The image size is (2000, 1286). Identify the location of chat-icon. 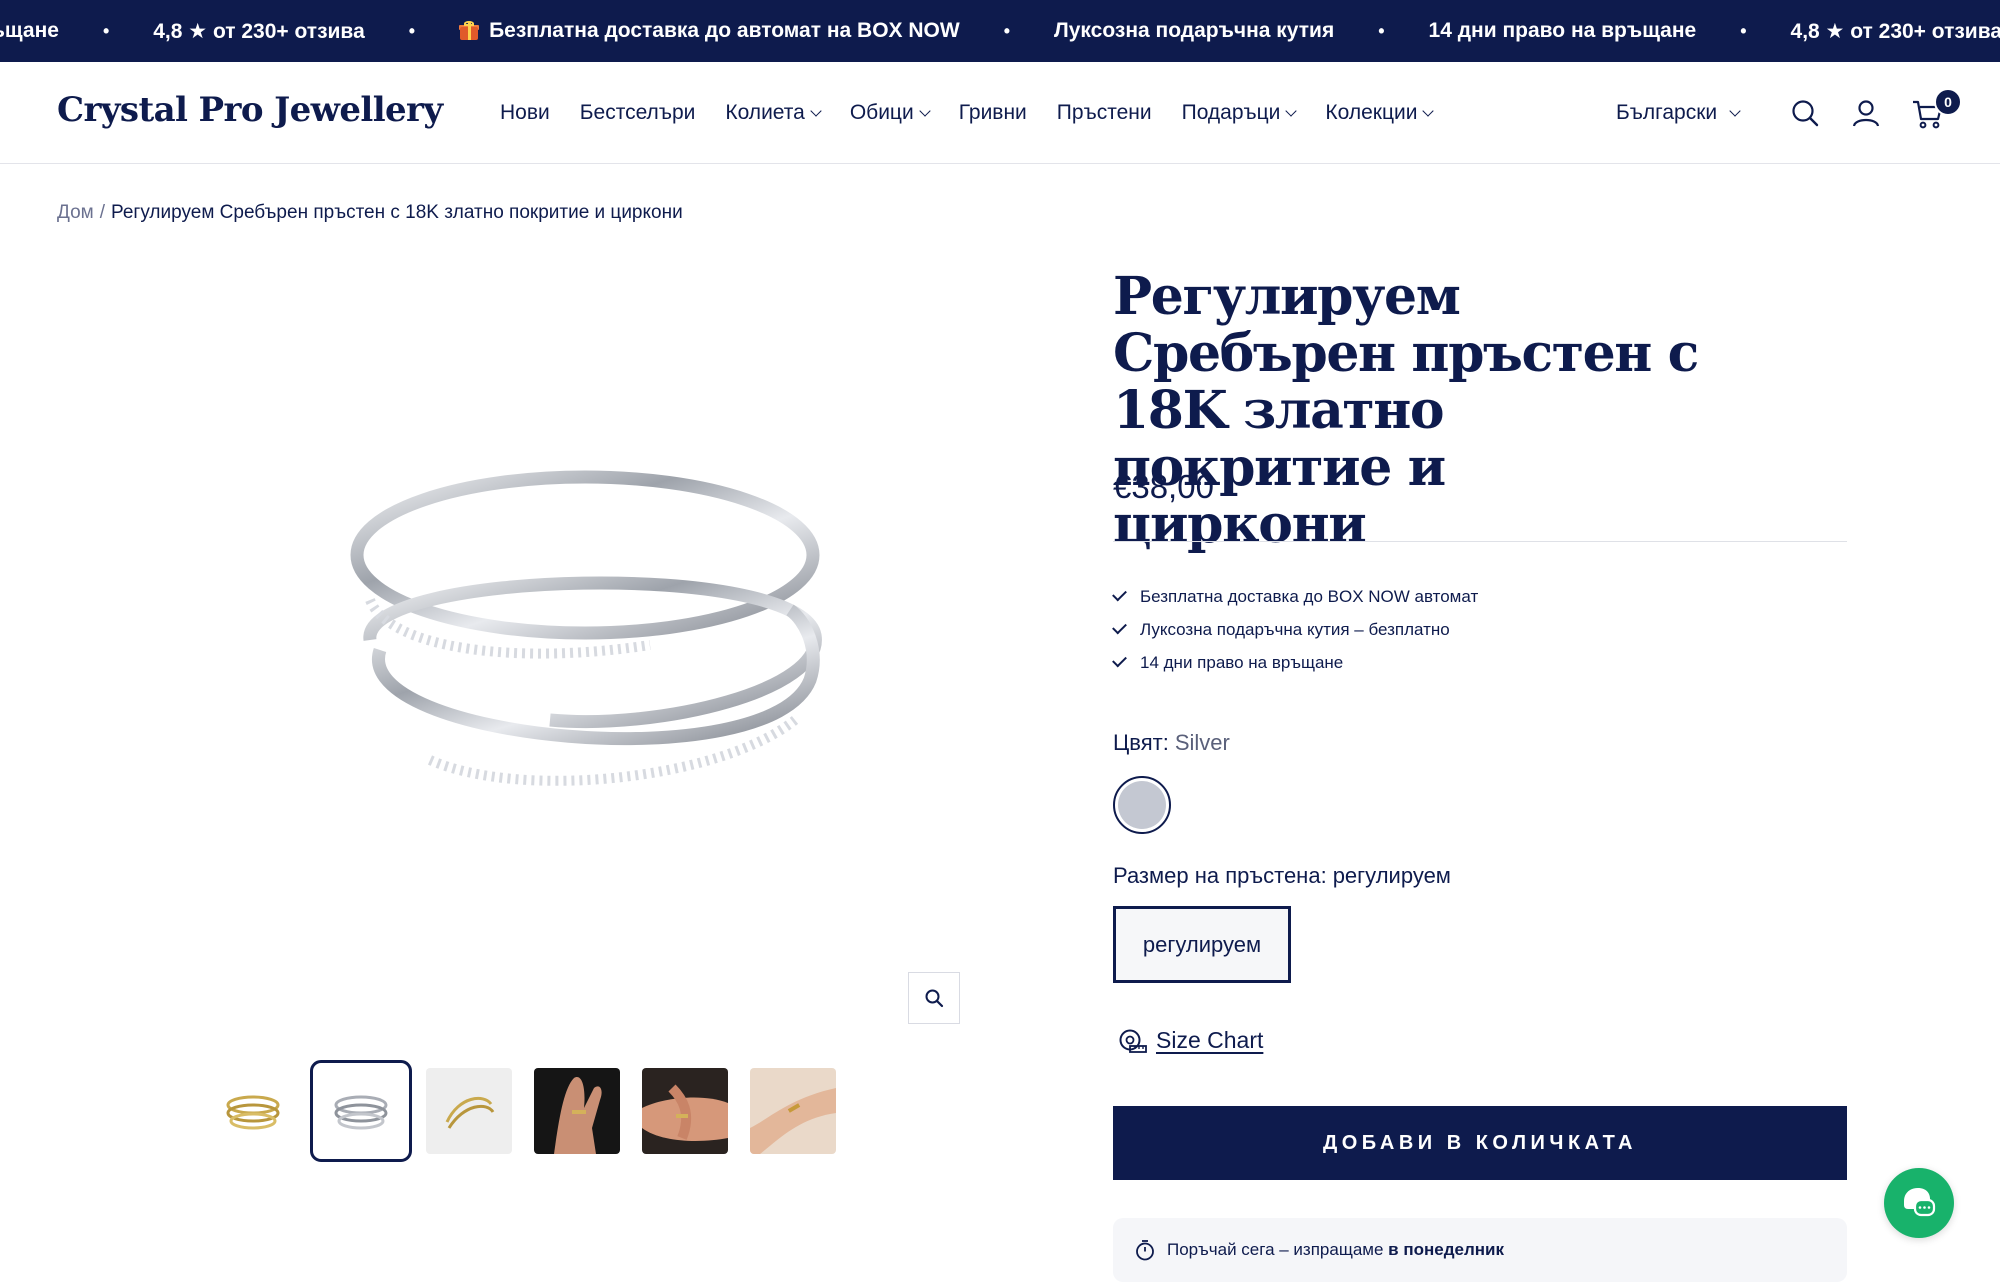
(1920, 1202).